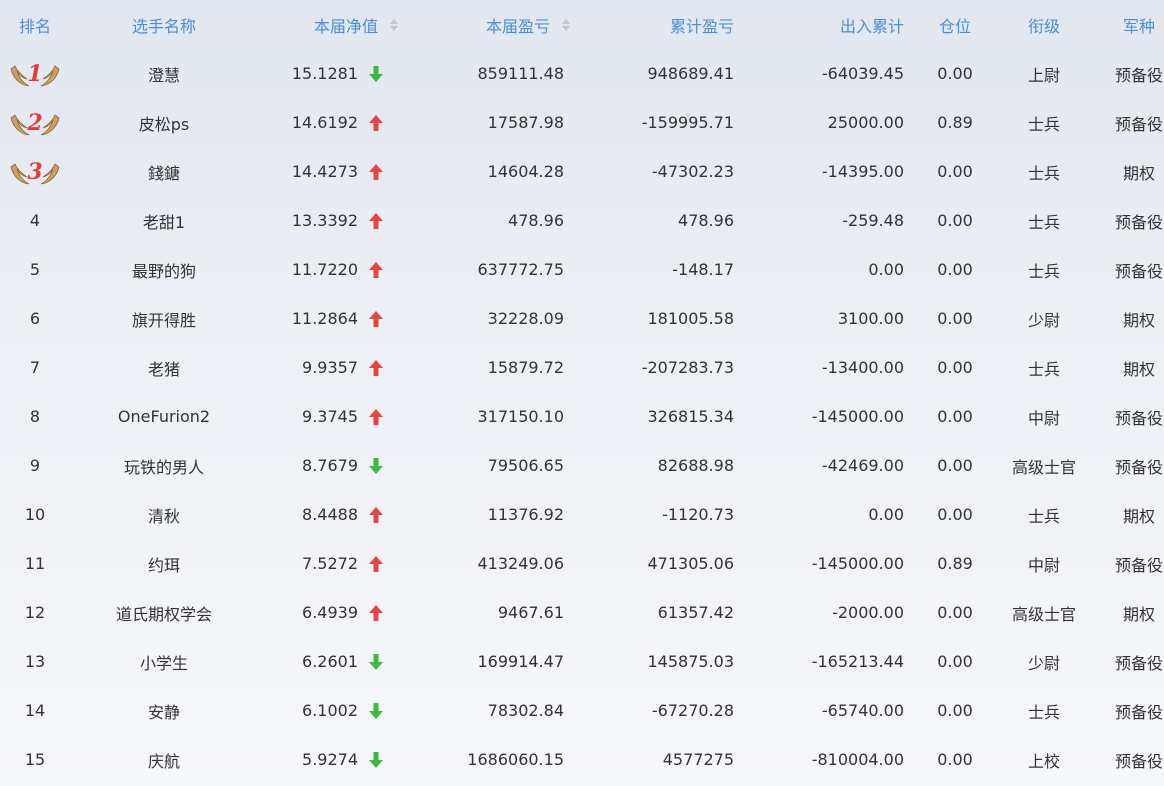 The image size is (1164, 786). What do you see at coordinates (376, 760) in the screenshot?
I see `arrow-down-icon` at bounding box center [376, 760].